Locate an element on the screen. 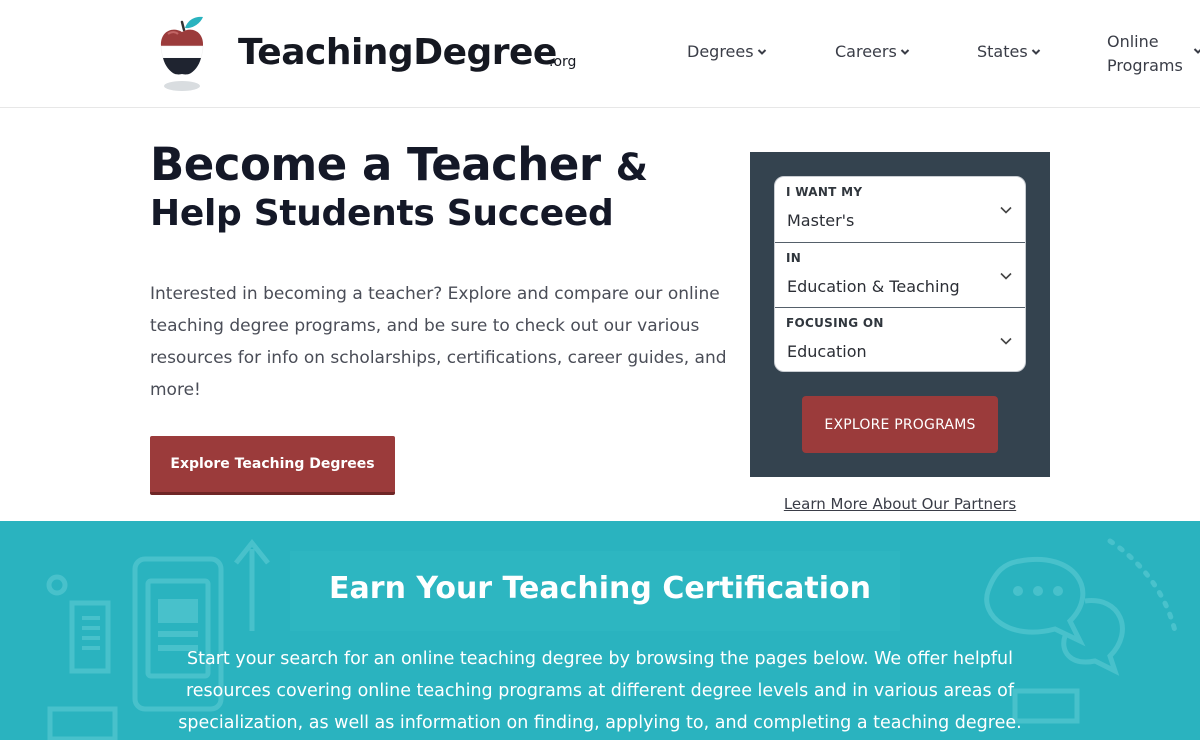  hero-title-amp: & is located at coordinates (631, 167).